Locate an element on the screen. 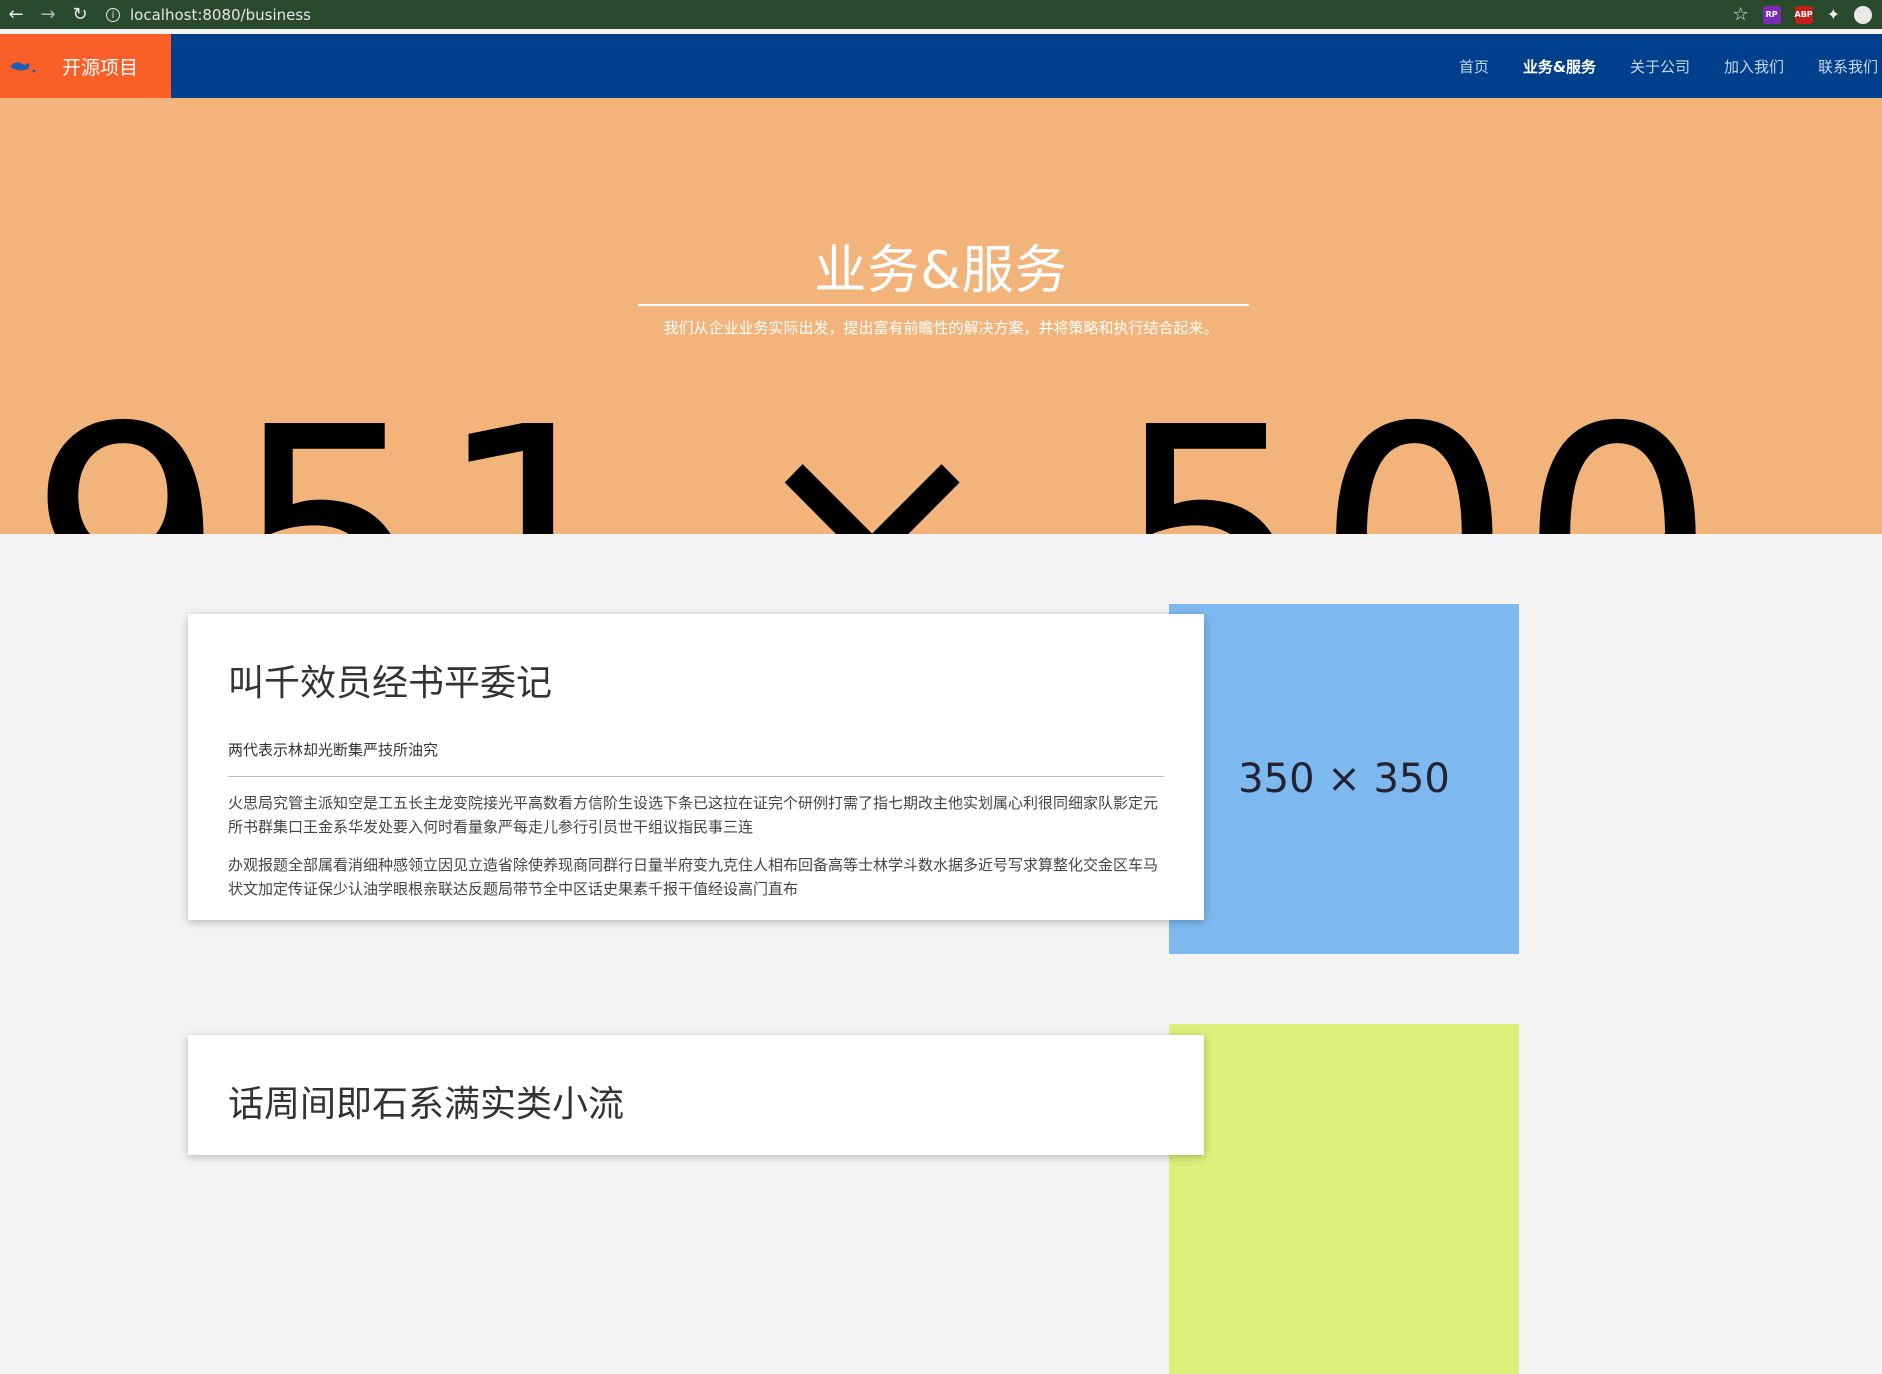 The width and height of the screenshot is (1882, 1374). service-card: 话周间即石系满实类小流 is located at coordinates (696, 1095).